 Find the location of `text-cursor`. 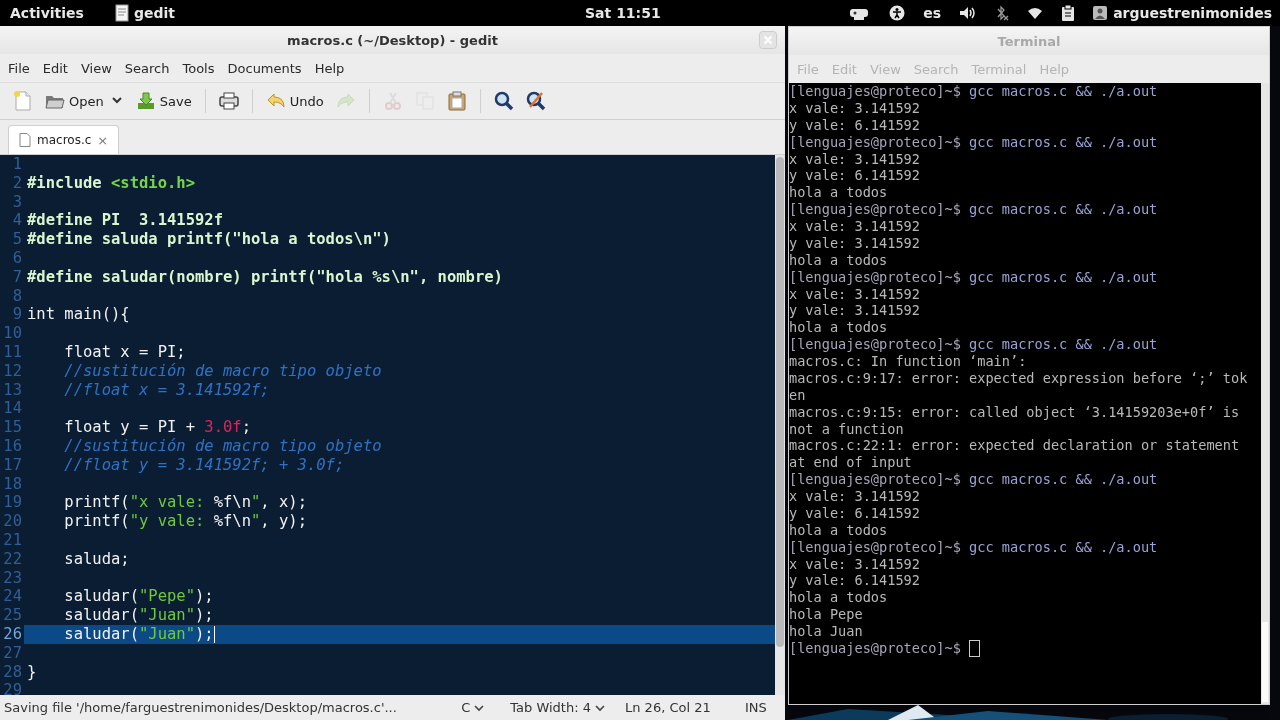

text-cursor is located at coordinates (214, 634).